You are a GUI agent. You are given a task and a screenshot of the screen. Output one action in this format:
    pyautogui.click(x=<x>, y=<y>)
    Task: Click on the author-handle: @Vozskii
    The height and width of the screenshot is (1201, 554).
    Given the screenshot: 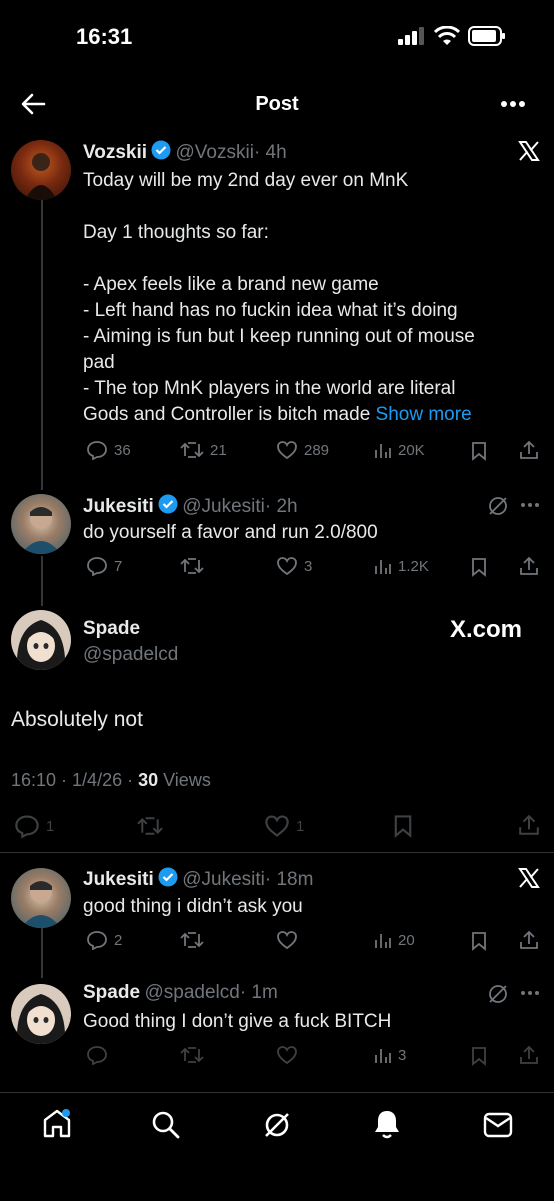 What is the action you would take?
    pyautogui.click(x=215, y=152)
    